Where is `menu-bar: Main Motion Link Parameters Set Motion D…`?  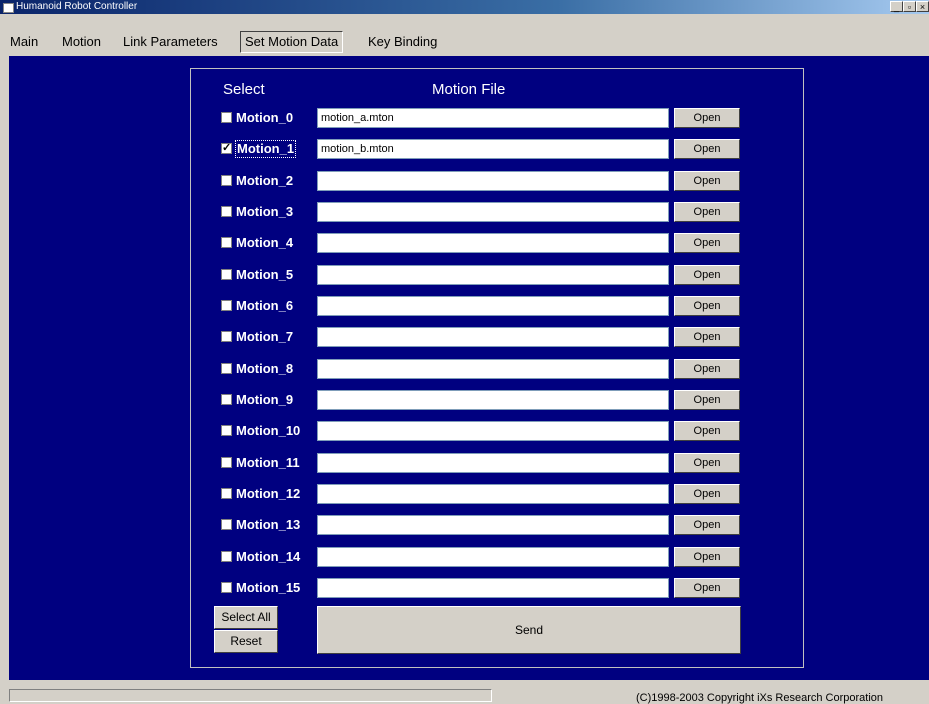
menu-bar: Main Motion Link Parameters Set Motion D… is located at coordinates (464, 35).